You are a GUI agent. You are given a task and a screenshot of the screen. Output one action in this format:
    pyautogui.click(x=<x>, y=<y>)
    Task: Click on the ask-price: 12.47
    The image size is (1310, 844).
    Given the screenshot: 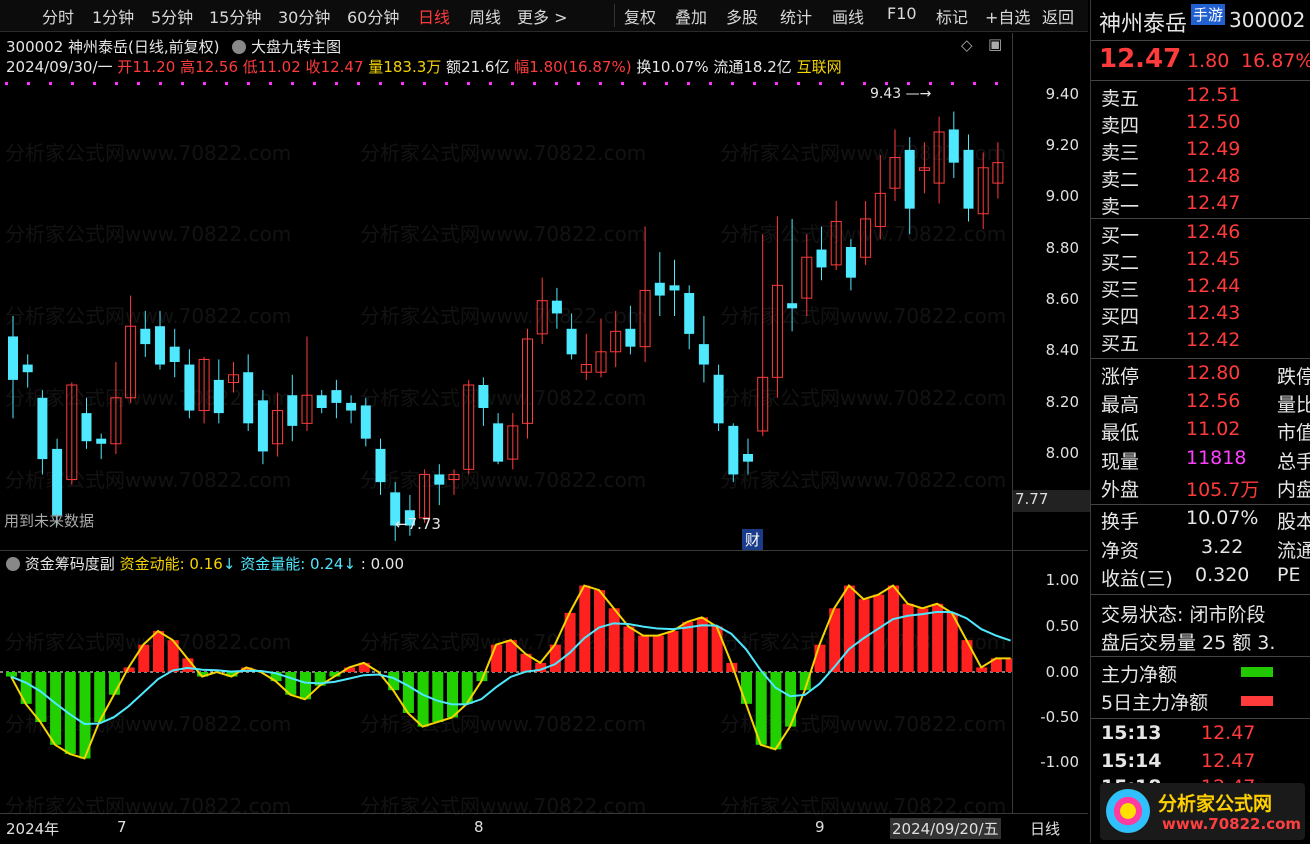 What is the action you would take?
    pyautogui.click(x=1213, y=203)
    